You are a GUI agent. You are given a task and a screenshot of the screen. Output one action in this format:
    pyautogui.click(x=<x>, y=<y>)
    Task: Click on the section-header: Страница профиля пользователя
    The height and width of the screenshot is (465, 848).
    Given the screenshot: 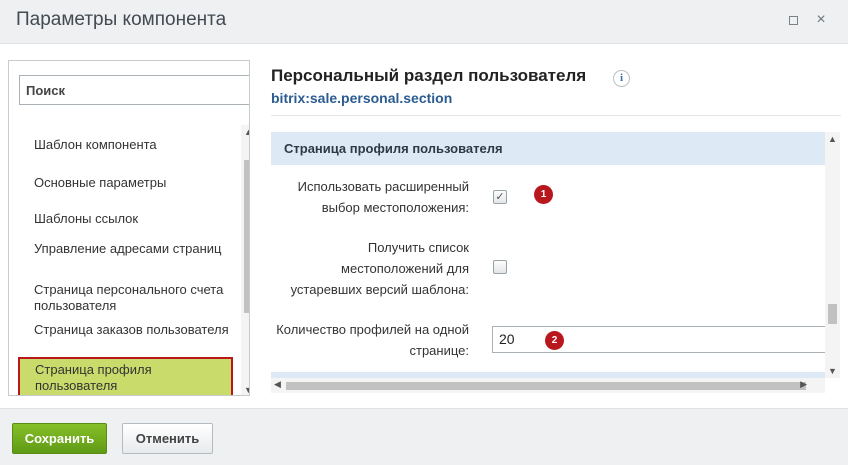 What is the action you would take?
    pyautogui.click(x=548, y=148)
    